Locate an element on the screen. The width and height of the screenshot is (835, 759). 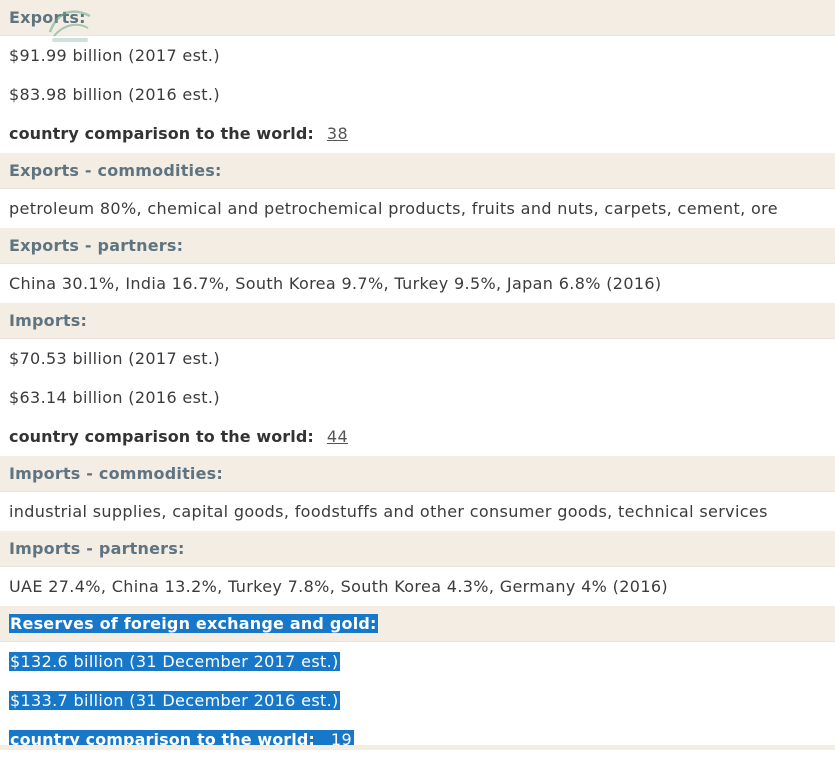
imports-value-2017: $70.53 billion (2017 est.) is located at coordinates (114, 358).